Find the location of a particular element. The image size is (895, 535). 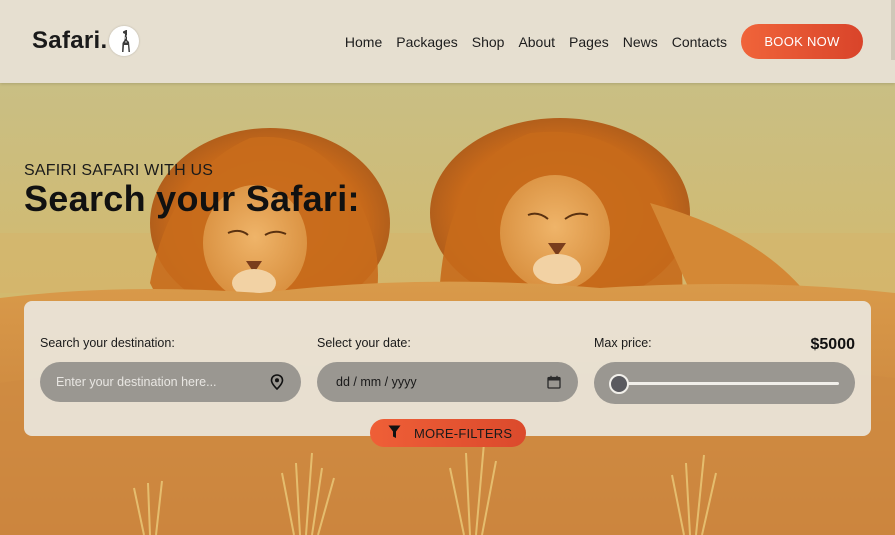

more-filters-button: MORE-FILTERS is located at coordinates (448, 433).